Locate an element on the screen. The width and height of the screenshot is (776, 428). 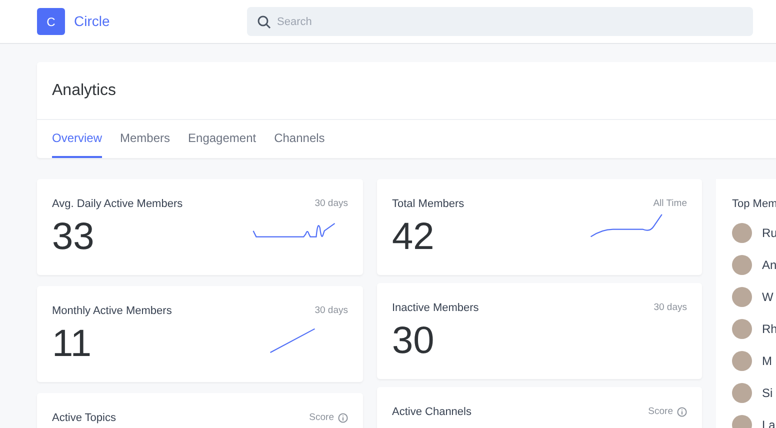
stat-value: 30 is located at coordinates (413, 340).